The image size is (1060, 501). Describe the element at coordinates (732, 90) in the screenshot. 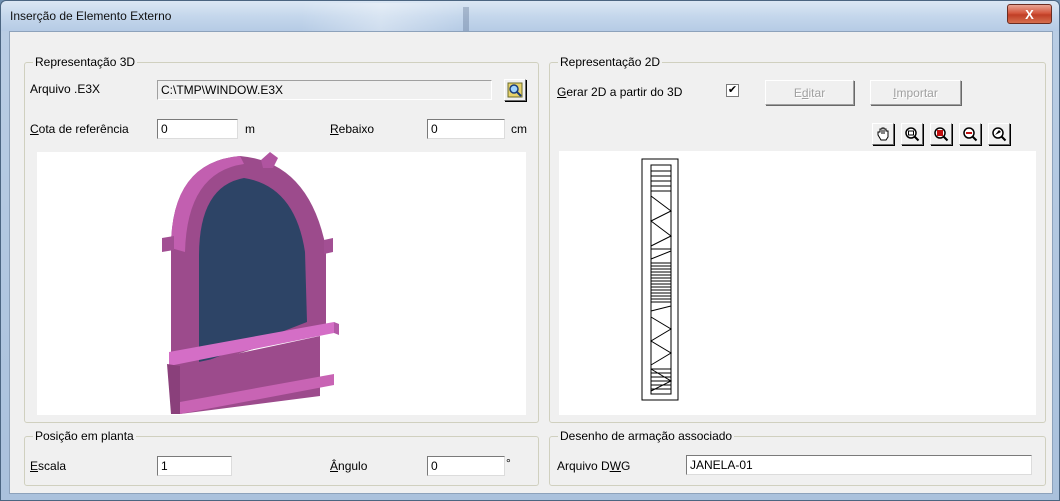

I see `gerar-2d-checkbox: ✔` at that location.